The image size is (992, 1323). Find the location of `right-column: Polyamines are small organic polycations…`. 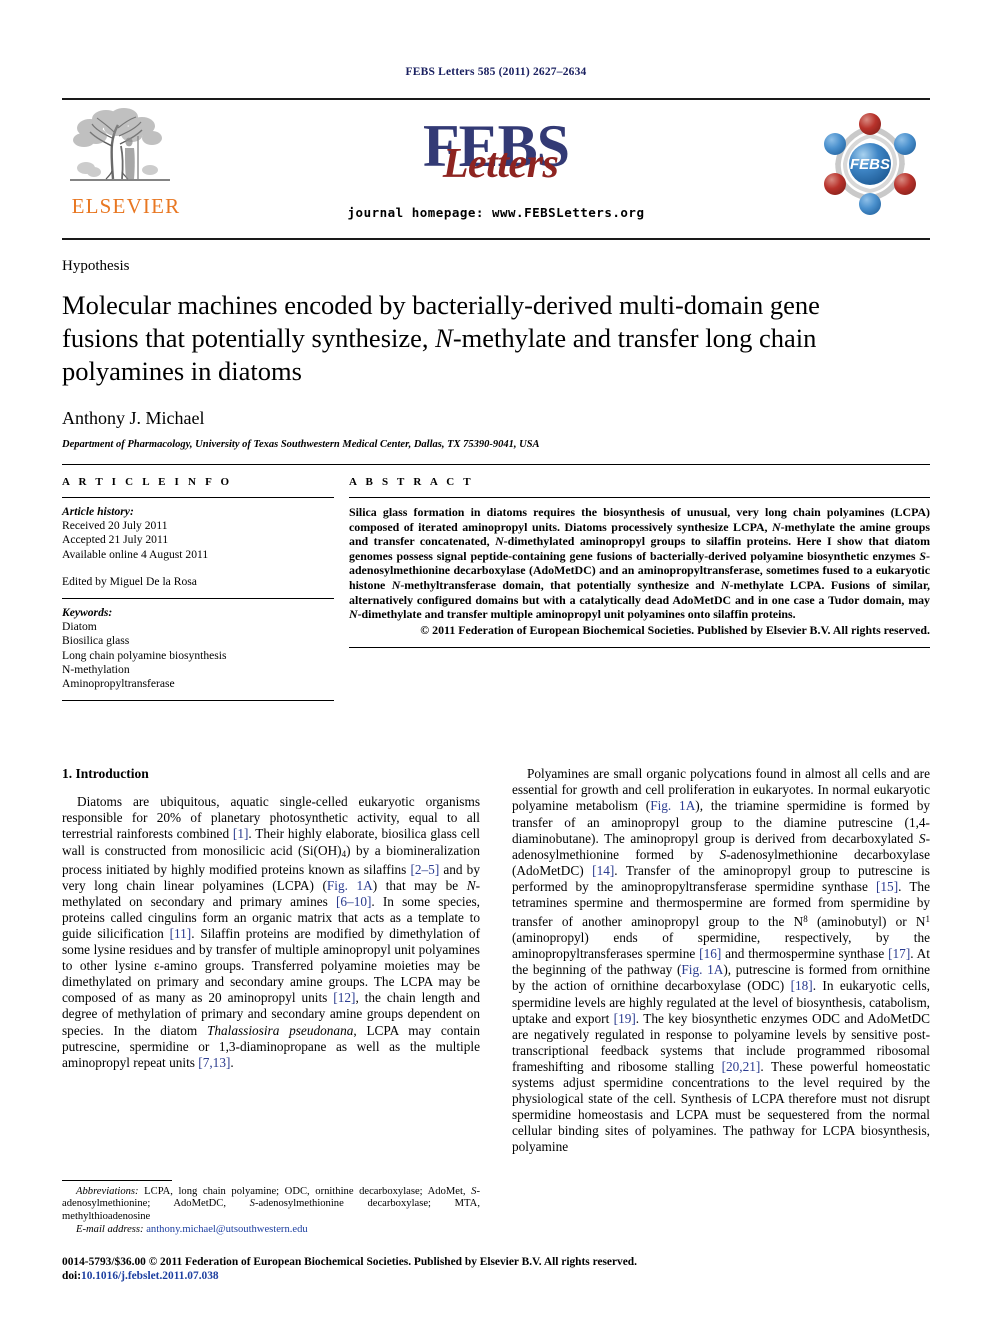

right-column: Polyamines are small organic polycations… is located at coordinates (721, 1001).